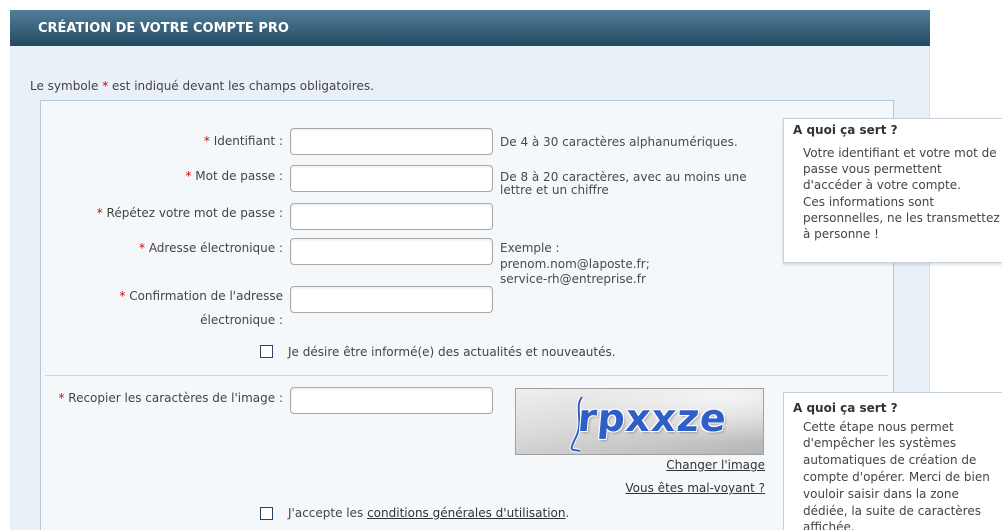 The image size is (1002, 530). Describe the element at coordinates (328, 513) in the screenshot. I see `terms-text-before: J'accepte les` at that location.